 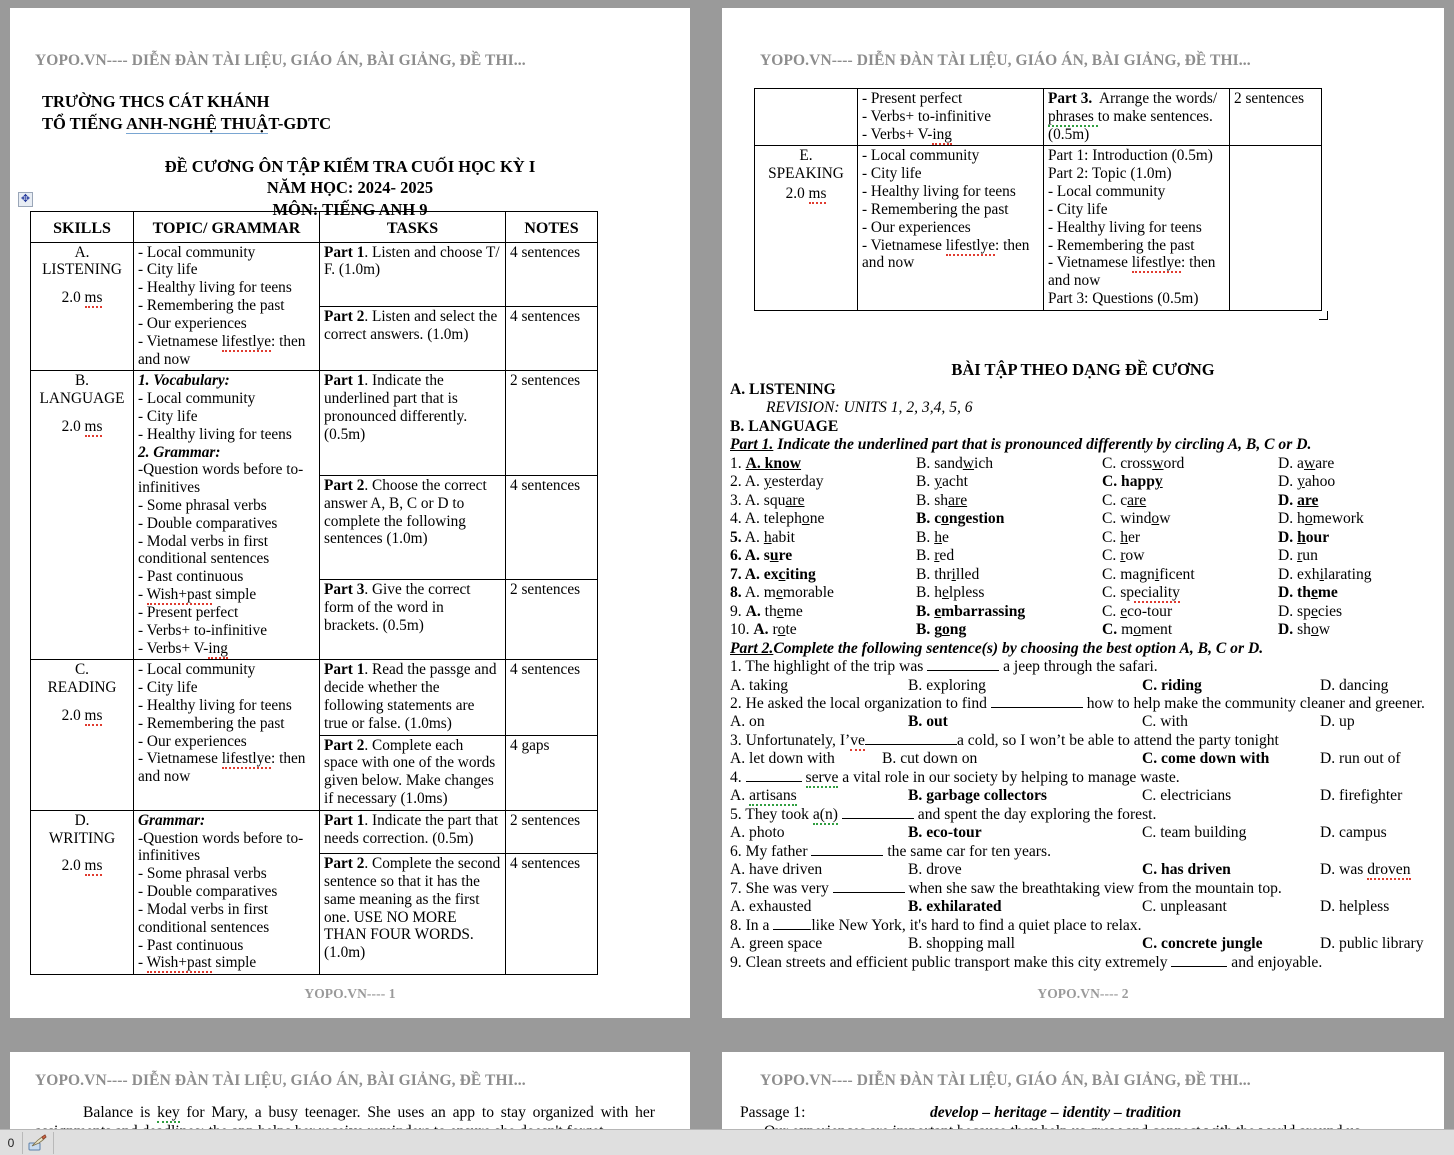 What do you see at coordinates (1012, 759) in the screenshot?
I see `option-b: B. cut down on` at bounding box center [1012, 759].